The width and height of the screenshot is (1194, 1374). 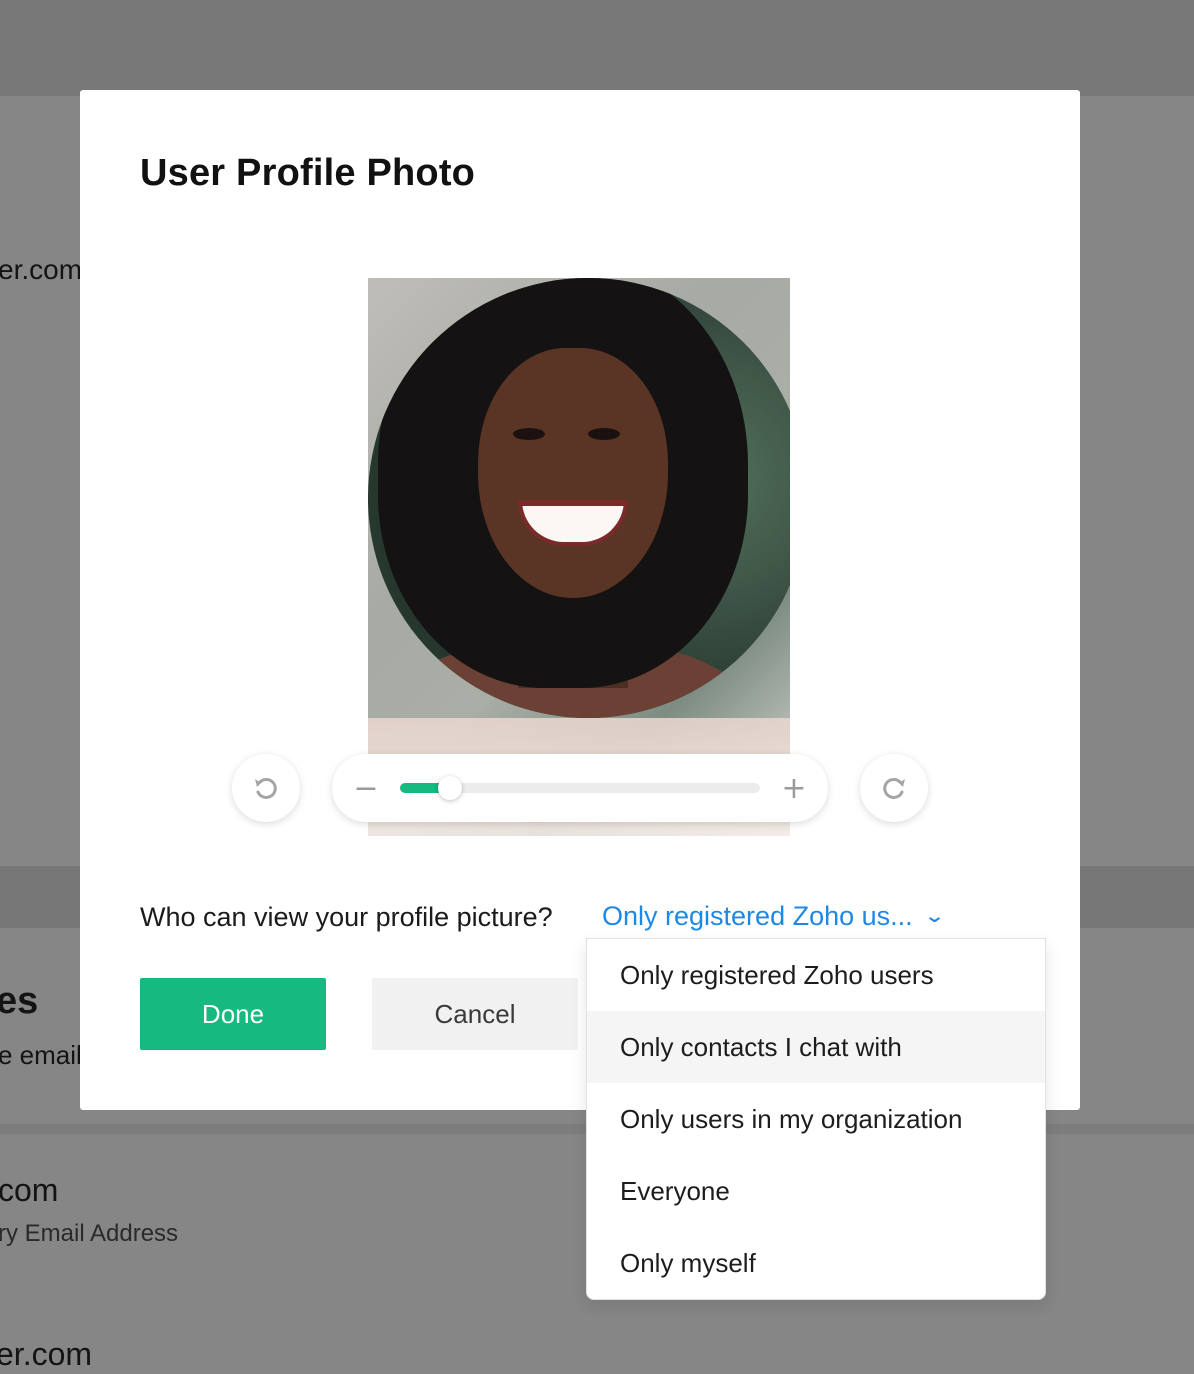 I want to click on modal-title: User Profile Photo, so click(x=308, y=173).